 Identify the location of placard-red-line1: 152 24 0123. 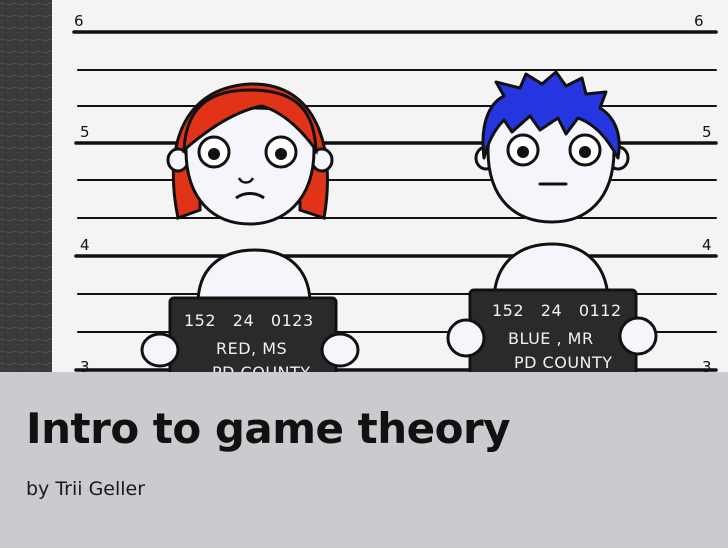
(249, 320).